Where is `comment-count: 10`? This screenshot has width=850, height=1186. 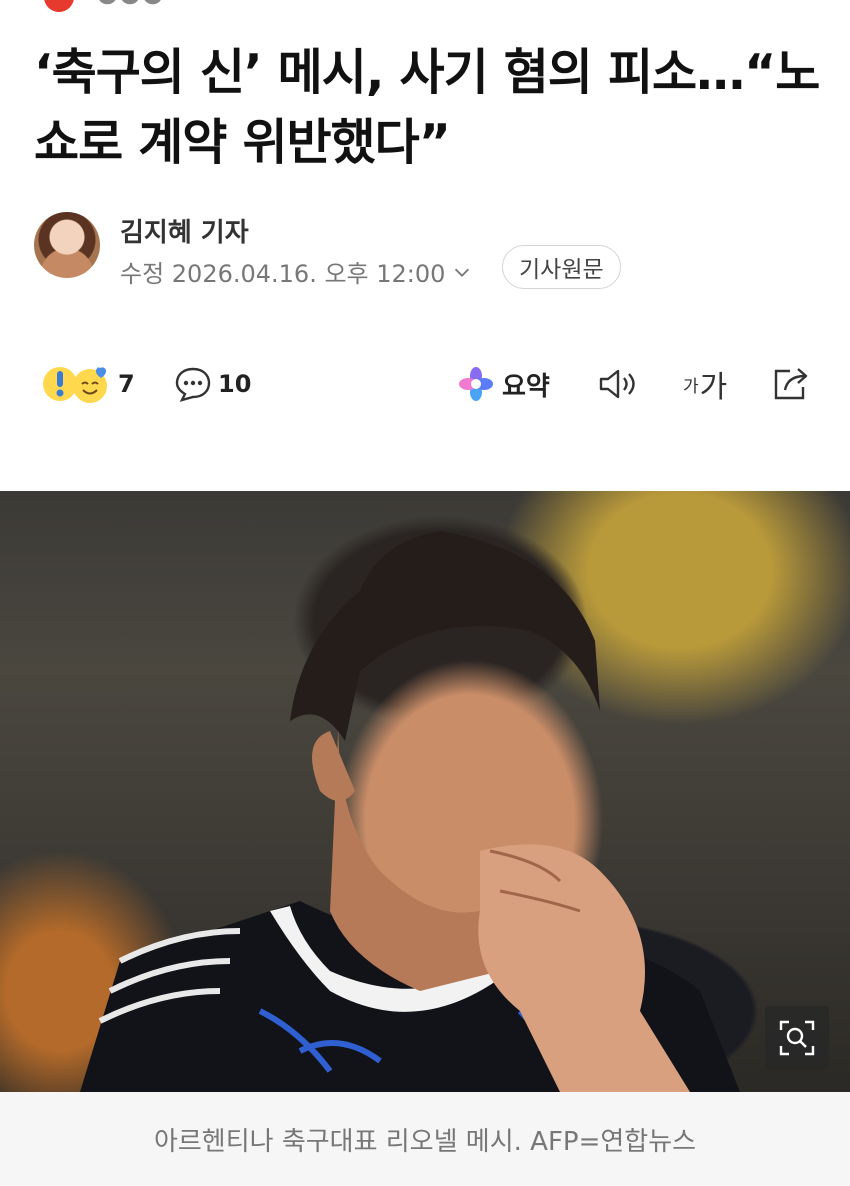
comment-count: 10 is located at coordinates (235, 384).